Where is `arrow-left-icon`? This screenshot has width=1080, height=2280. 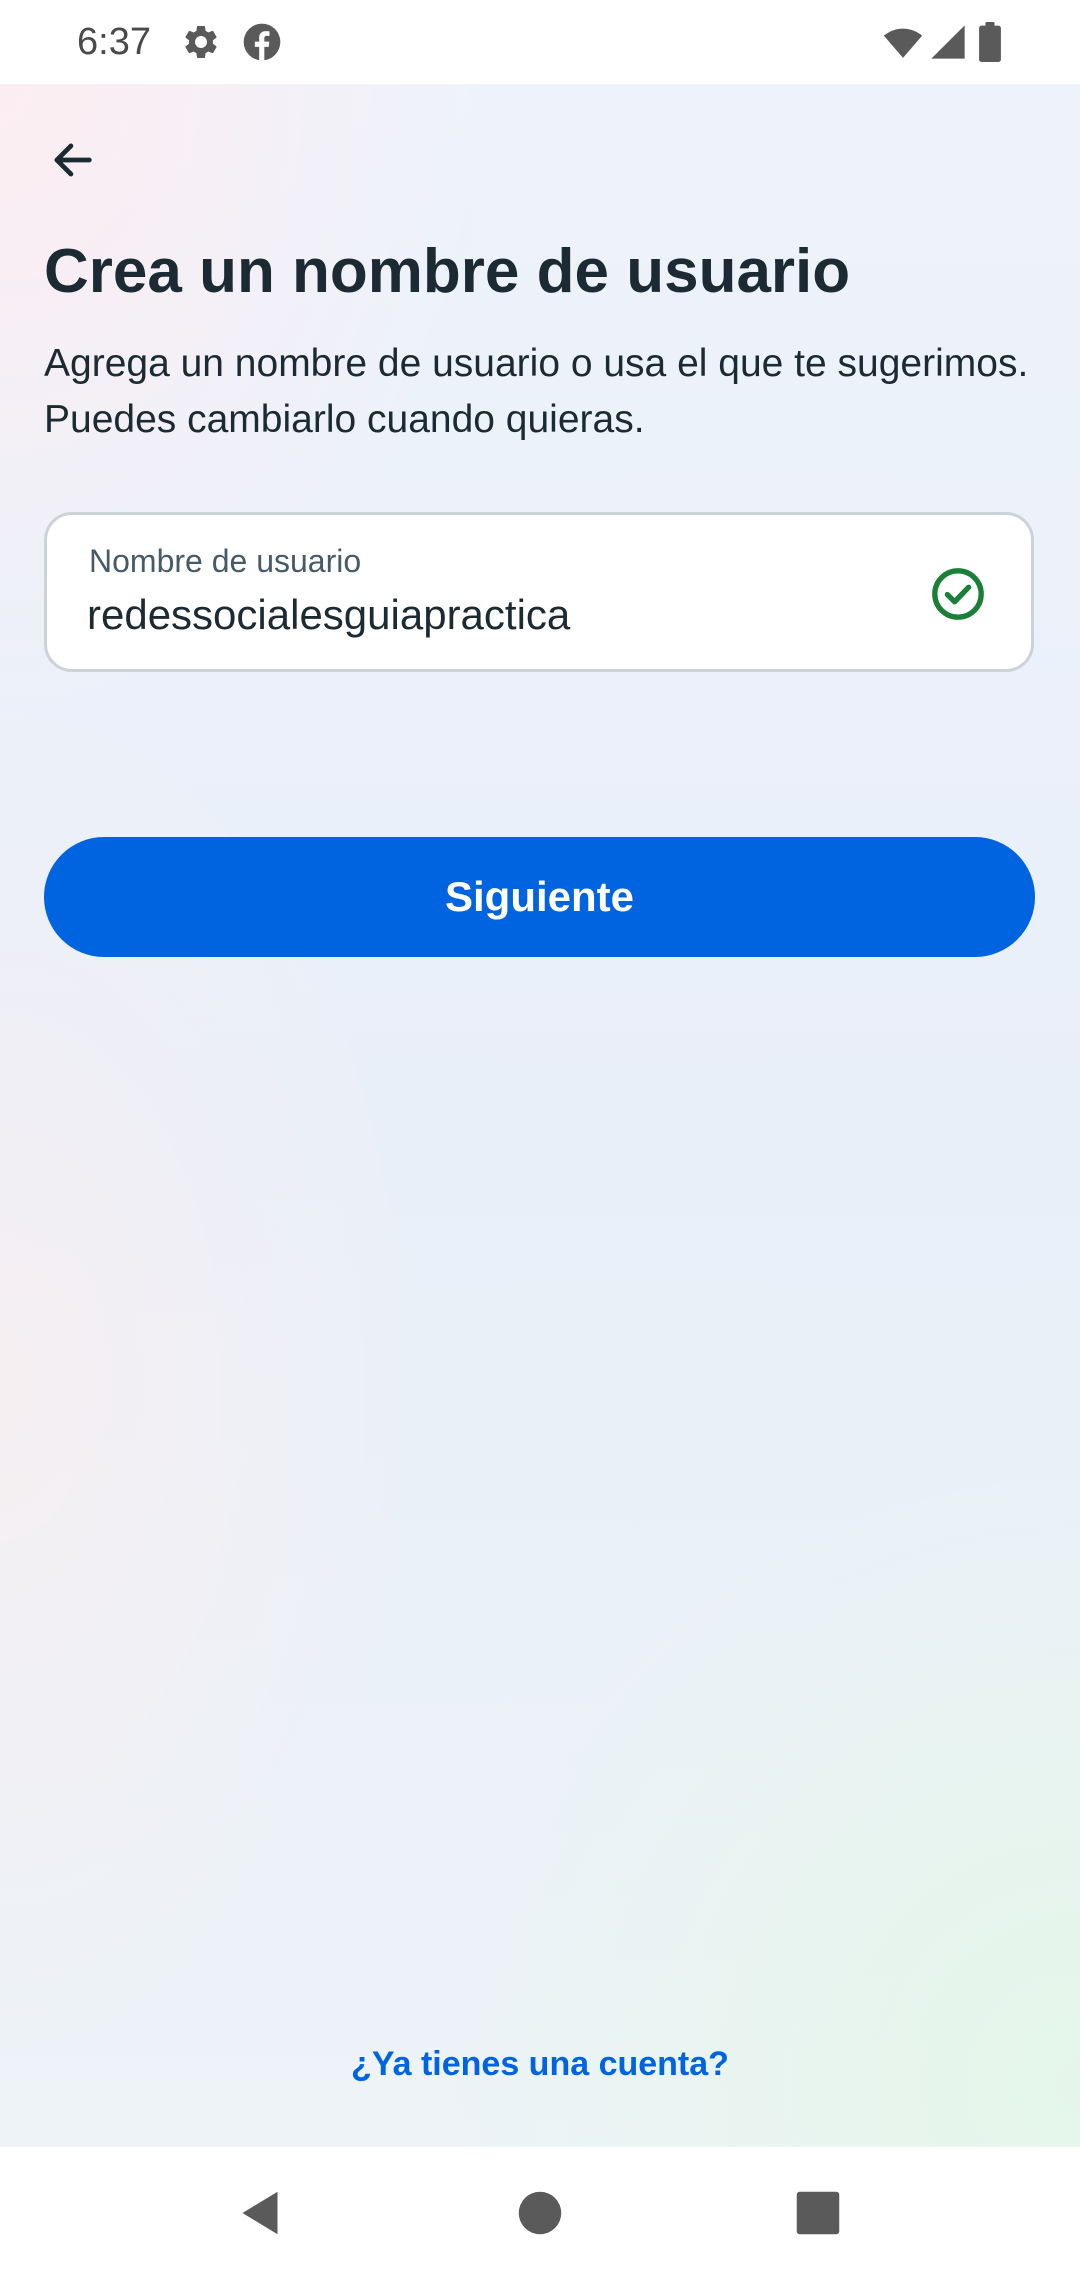 arrow-left-icon is located at coordinates (73, 160).